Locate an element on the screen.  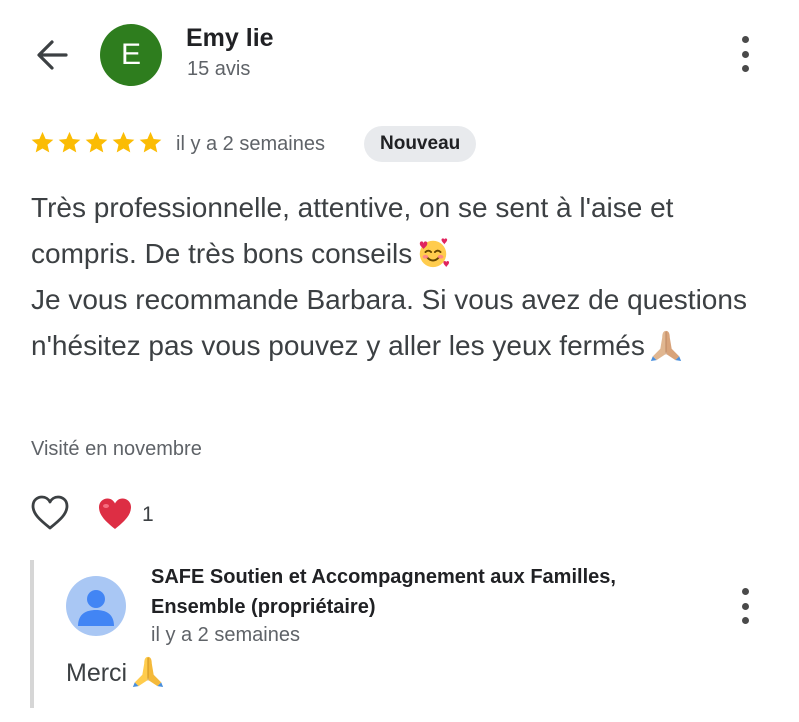
reaction-count: 1 is located at coordinates (148, 514).